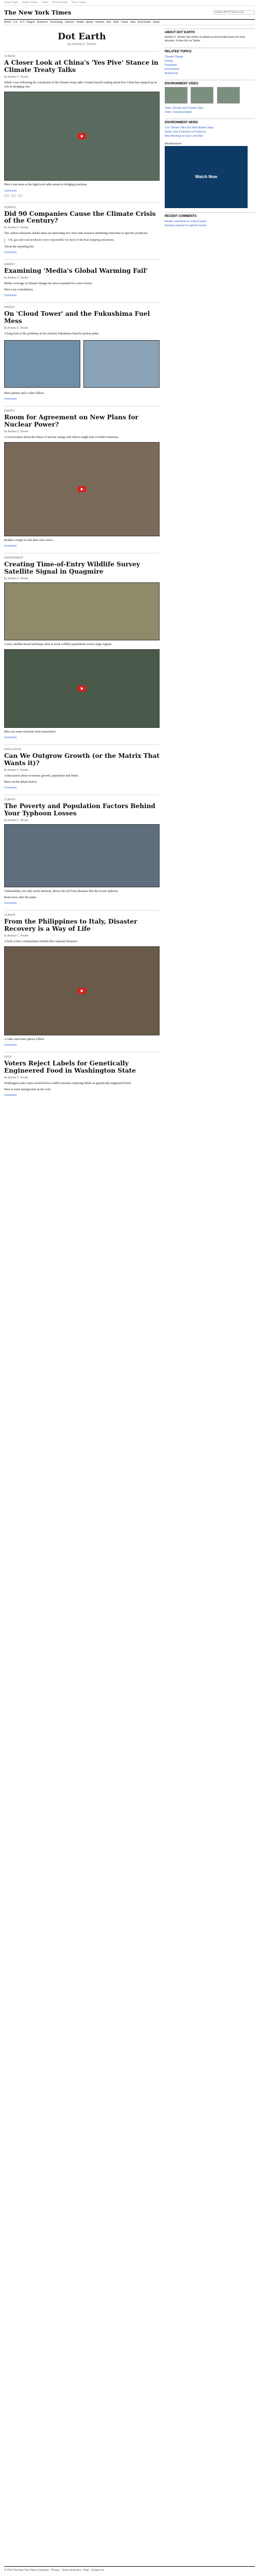 This screenshot has height=2576, width=259. What do you see at coordinates (133, 22) in the screenshot?
I see `nav-item: Jobs` at bounding box center [133, 22].